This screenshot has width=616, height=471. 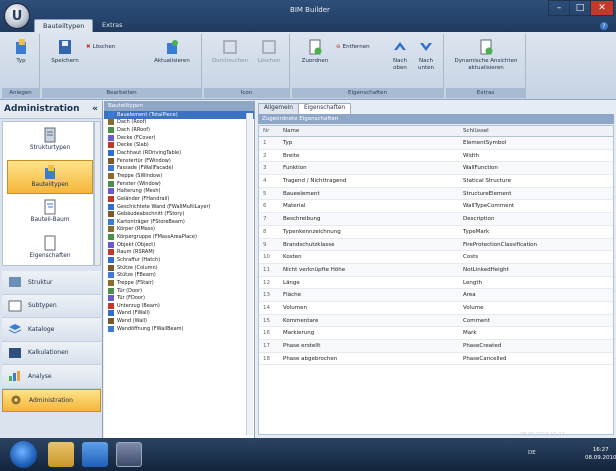 I want to click on ribbon-group-label: Bearbeiten, so click(x=121, y=93).